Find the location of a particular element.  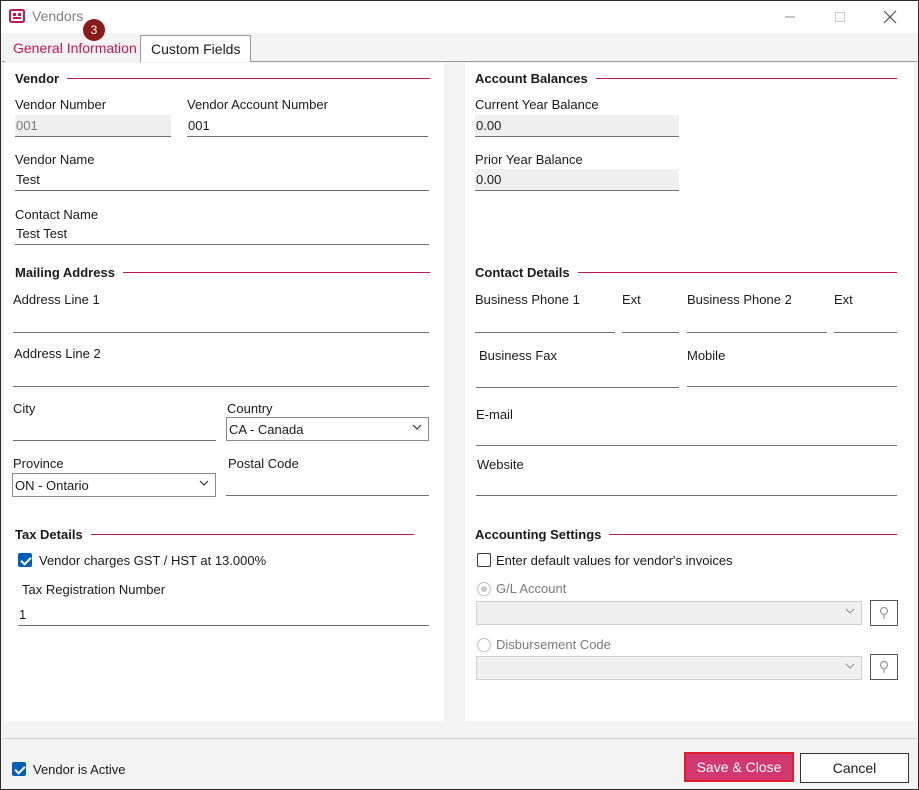

section-title: Account Balances is located at coordinates (531, 78).